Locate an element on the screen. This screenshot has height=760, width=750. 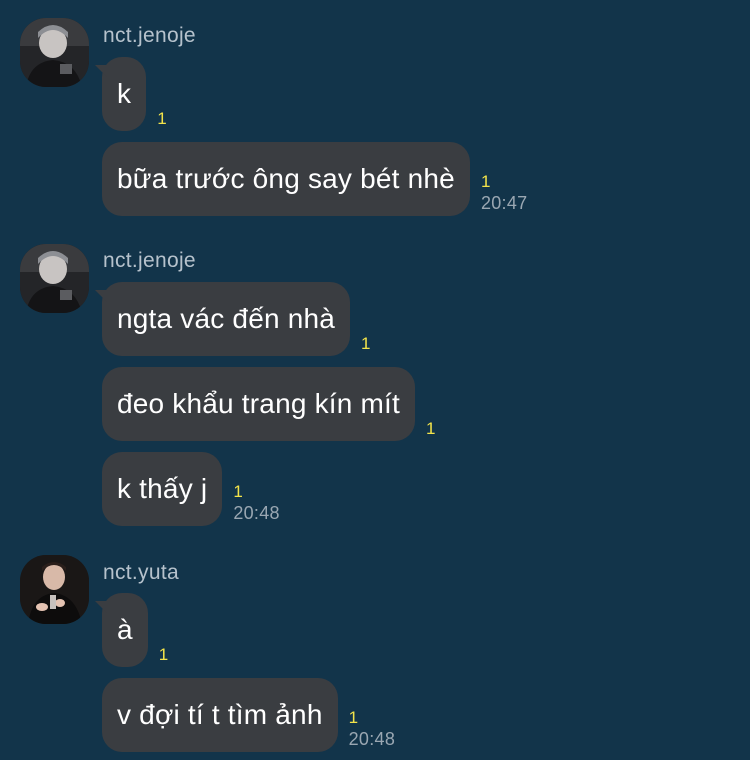
message-bubble: k thấy j is located at coordinates (162, 489).